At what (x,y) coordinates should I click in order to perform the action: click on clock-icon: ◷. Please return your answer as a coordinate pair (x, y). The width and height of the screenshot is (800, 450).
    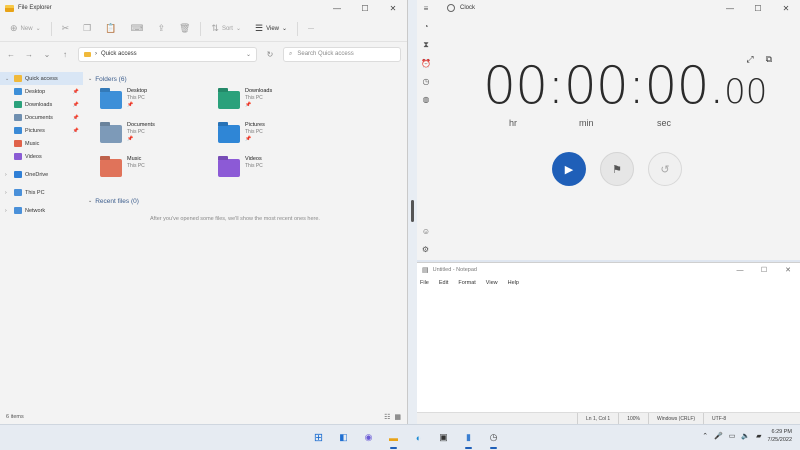
    Looking at the image, I should click on (493, 437).